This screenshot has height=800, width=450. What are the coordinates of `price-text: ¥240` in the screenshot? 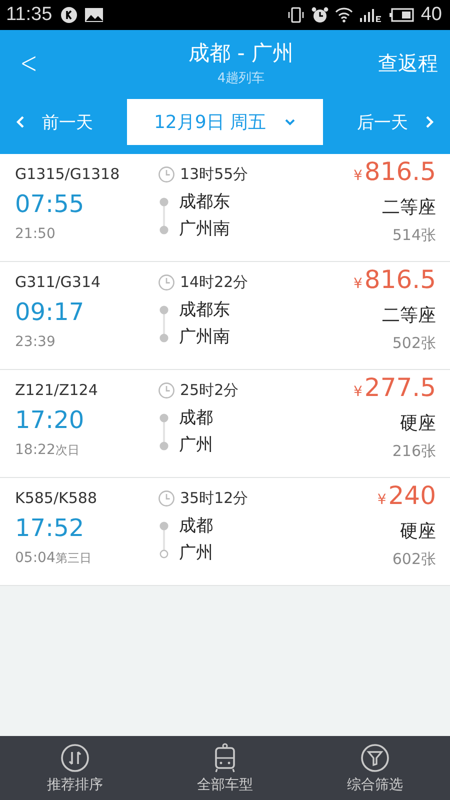 It's located at (406, 497).